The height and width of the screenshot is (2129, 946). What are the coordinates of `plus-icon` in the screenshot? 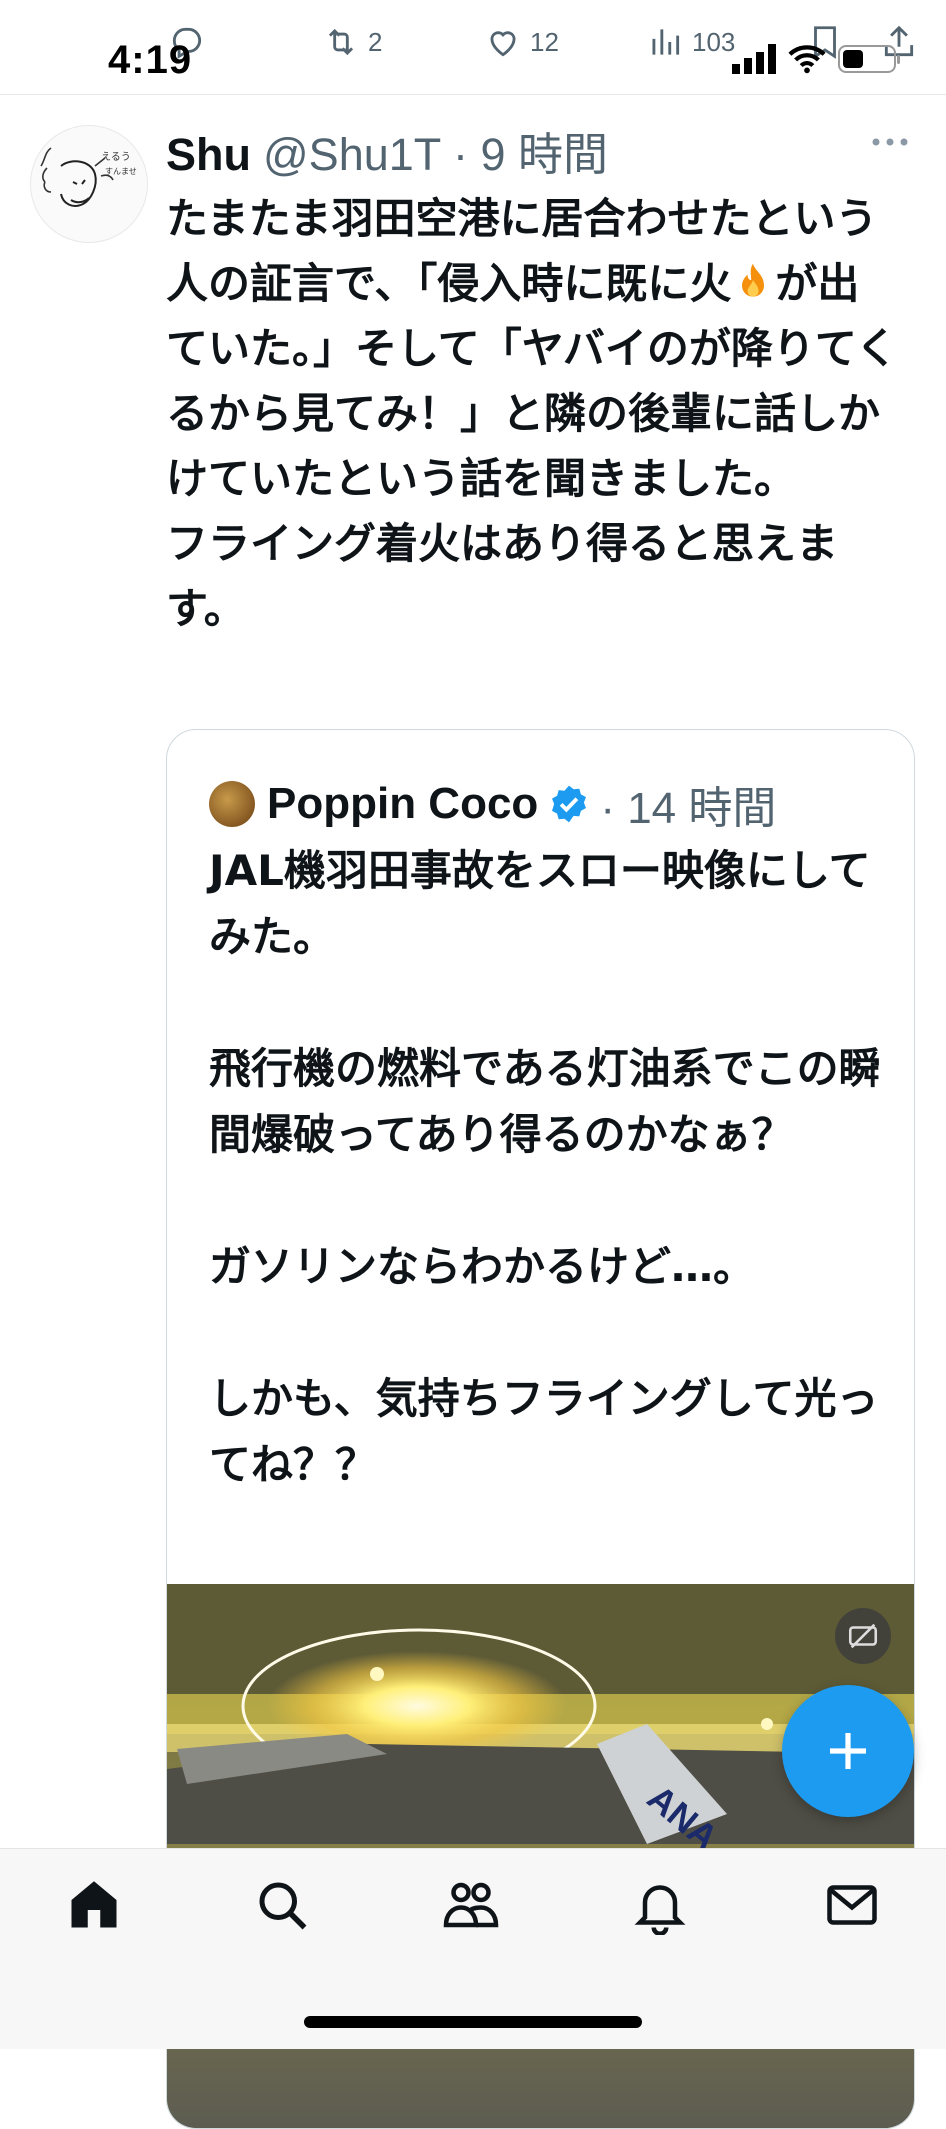 It's located at (848, 1751).